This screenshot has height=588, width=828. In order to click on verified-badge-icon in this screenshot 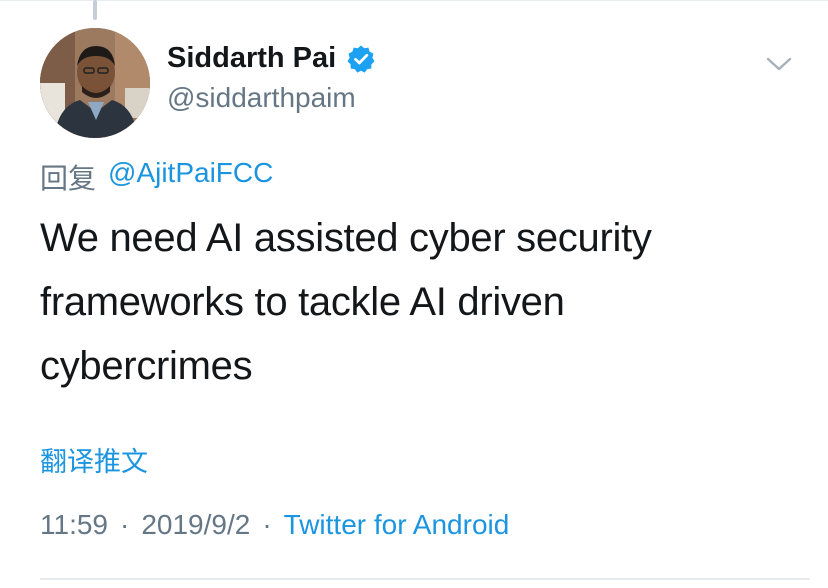, I will do `click(361, 59)`.